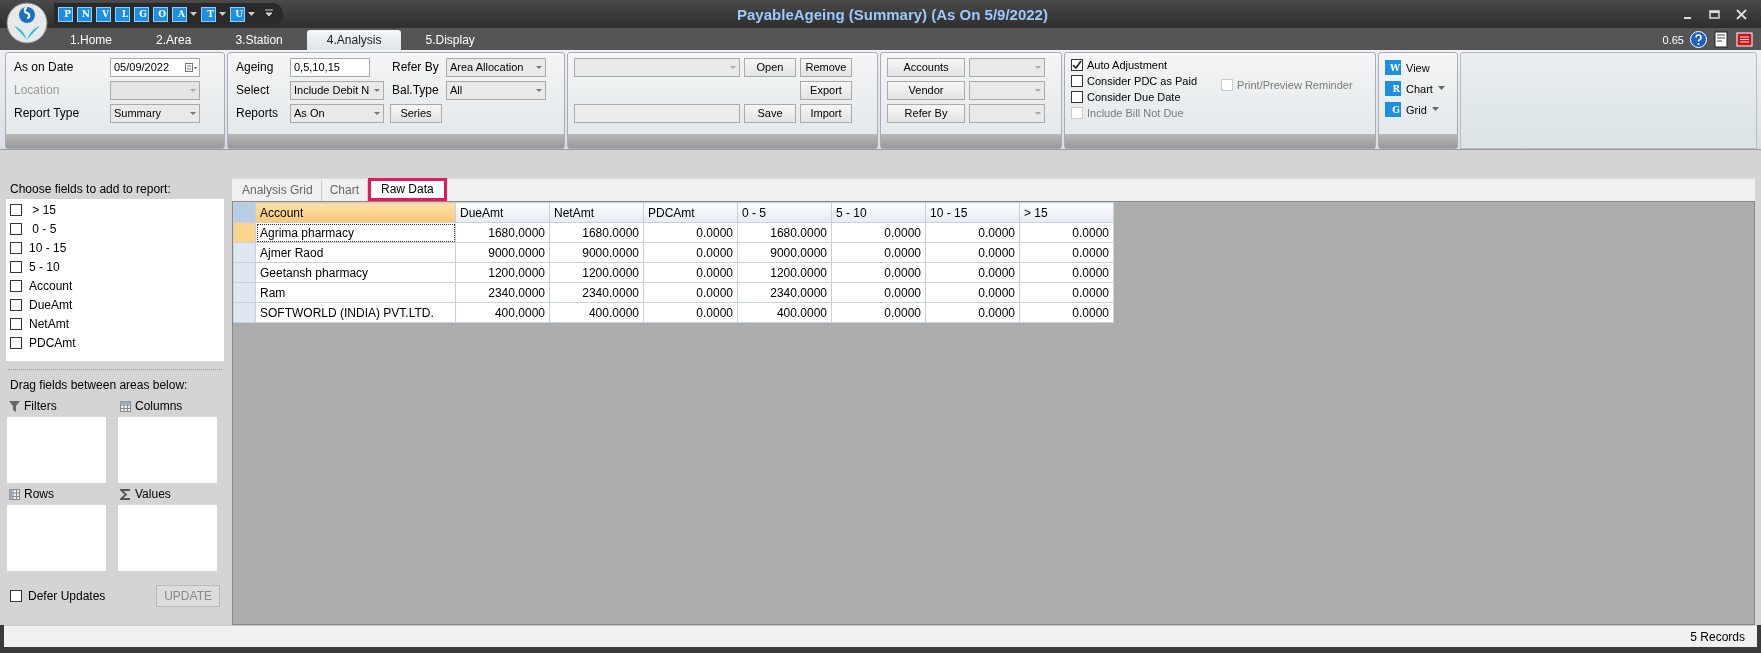  I want to click on field-label: 5 - 10, so click(44, 267).